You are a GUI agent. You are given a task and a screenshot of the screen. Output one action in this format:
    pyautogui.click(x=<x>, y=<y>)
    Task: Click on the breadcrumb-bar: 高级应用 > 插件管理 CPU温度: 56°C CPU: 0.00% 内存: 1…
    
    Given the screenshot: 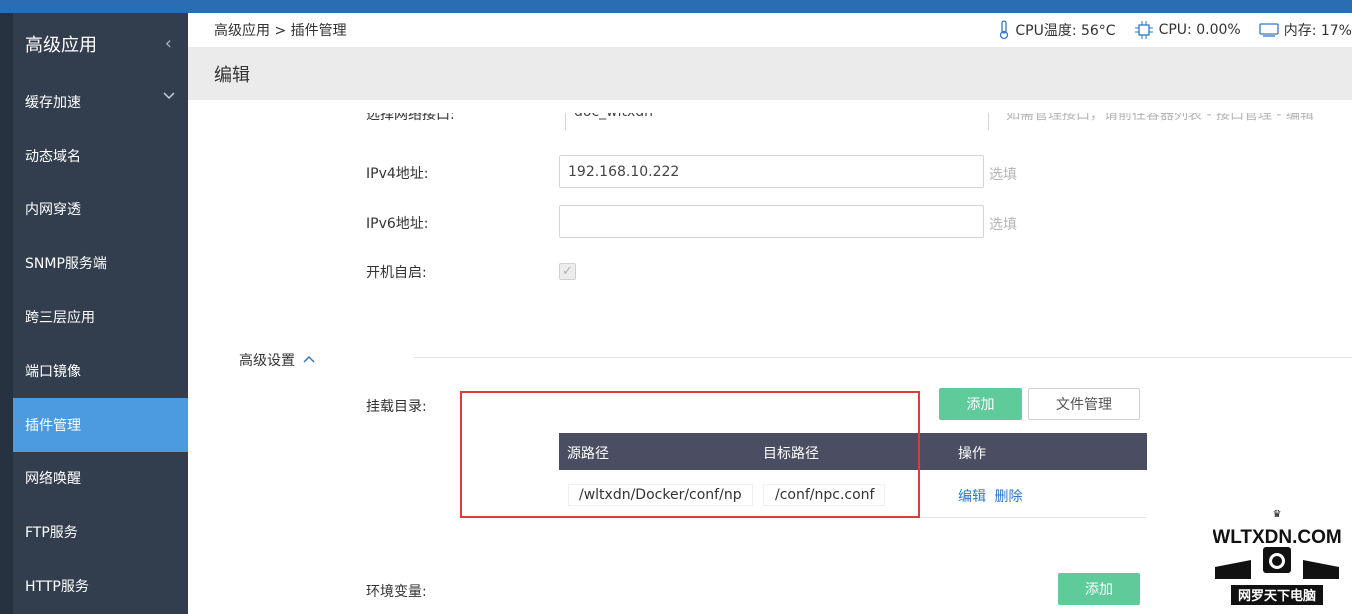 What is the action you would take?
    pyautogui.click(x=770, y=30)
    